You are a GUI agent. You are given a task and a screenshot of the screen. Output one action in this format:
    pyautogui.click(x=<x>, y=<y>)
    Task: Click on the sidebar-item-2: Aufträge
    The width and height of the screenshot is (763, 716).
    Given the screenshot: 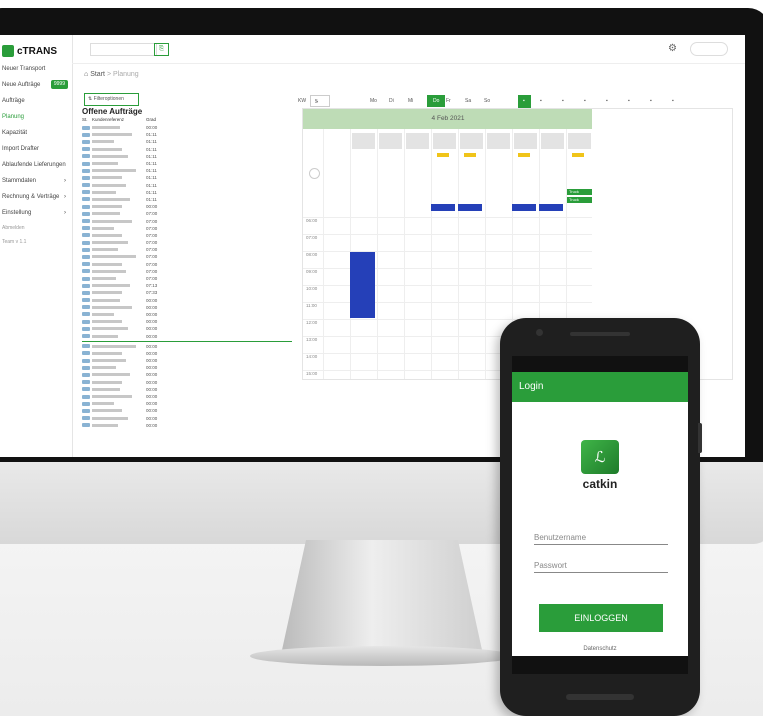 What is the action you would take?
    pyautogui.click(x=36, y=101)
    